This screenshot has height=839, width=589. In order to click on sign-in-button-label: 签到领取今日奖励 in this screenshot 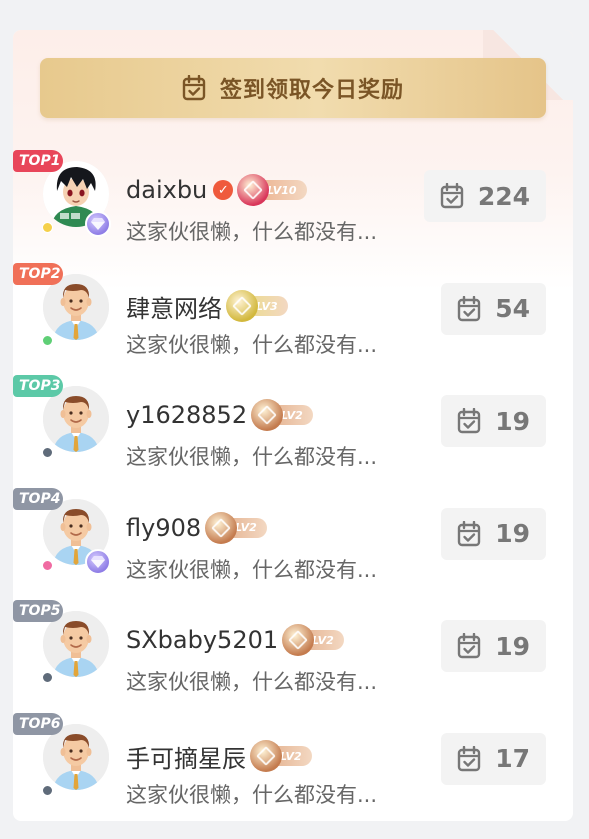, I will do `click(311, 90)`.